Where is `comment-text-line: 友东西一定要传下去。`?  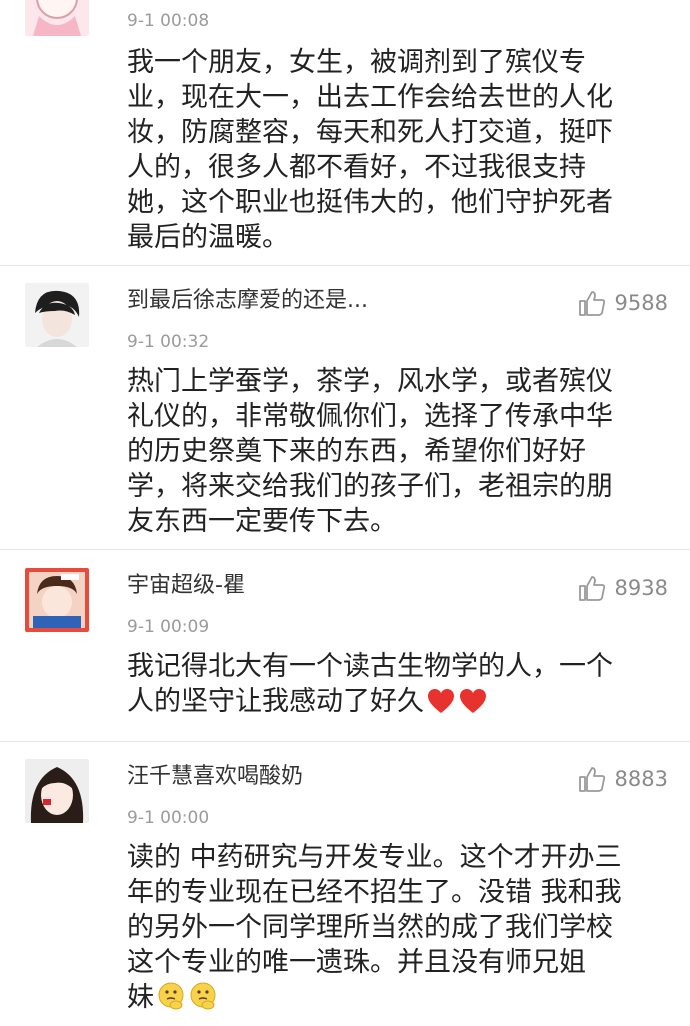 comment-text-line: 友东西一定要传下去。 is located at coordinates (262, 521).